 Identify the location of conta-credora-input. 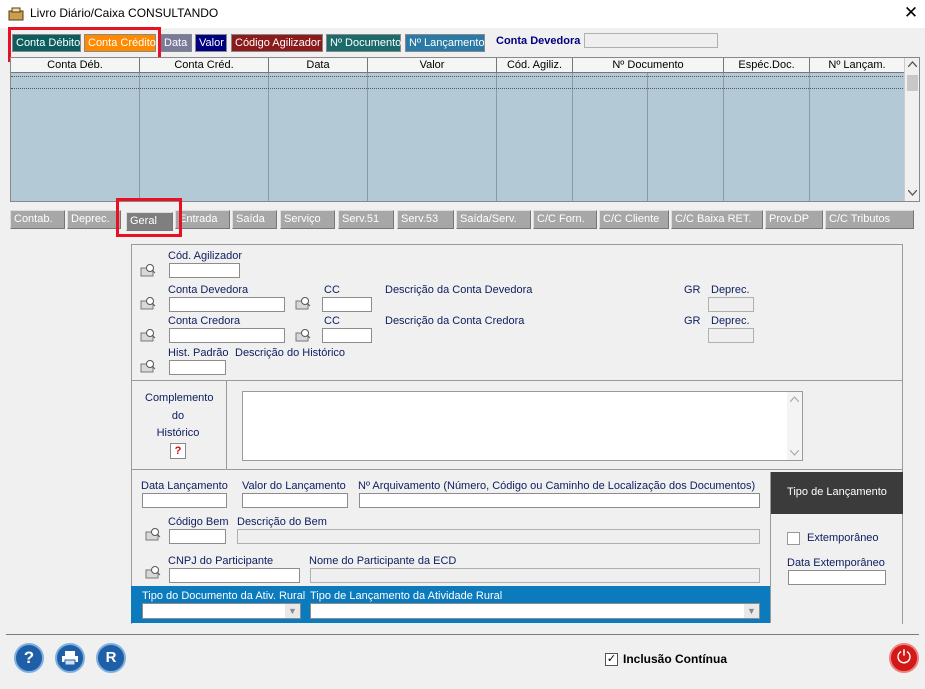
(227, 335).